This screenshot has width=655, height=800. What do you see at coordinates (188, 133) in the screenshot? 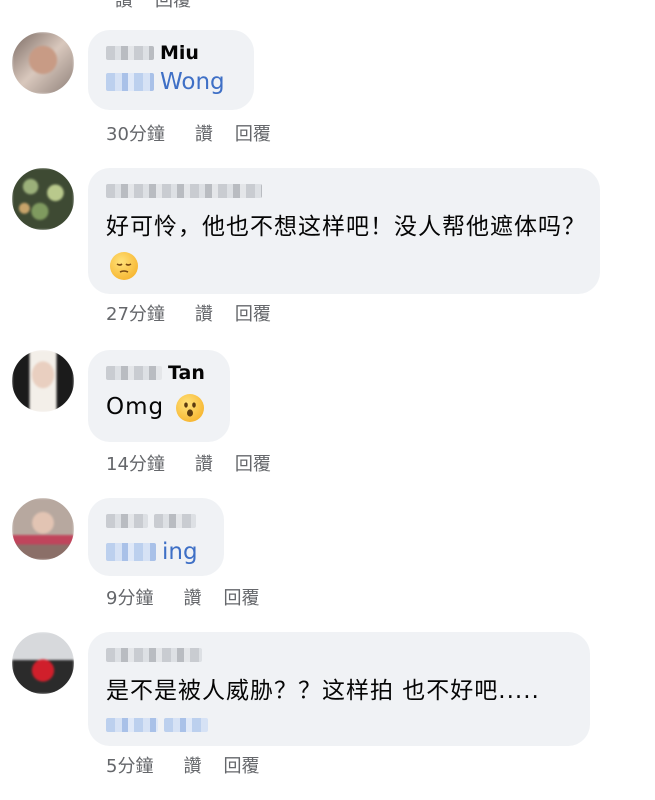
I see `comment-meta: 30分鐘 讚 回覆` at bounding box center [188, 133].